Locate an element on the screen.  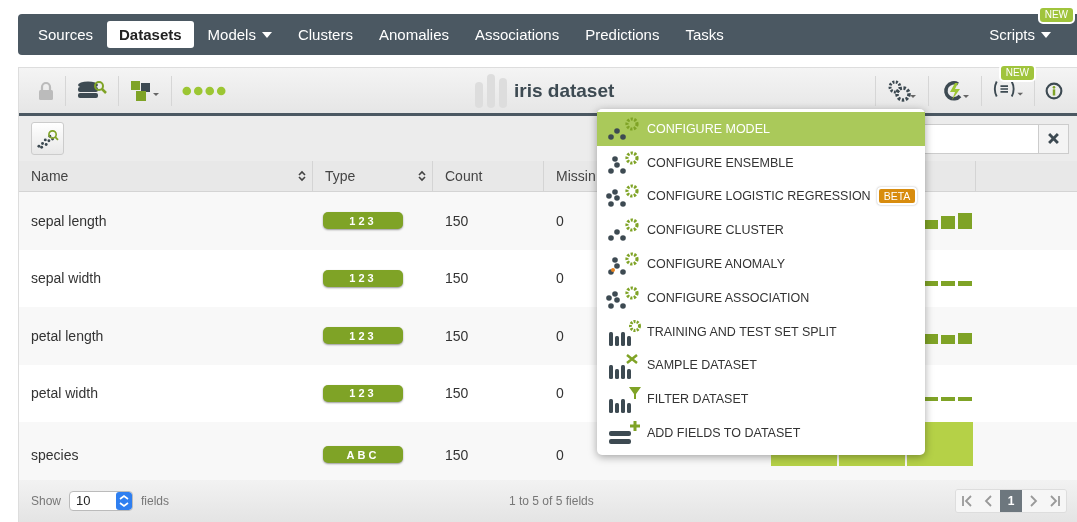
menu-item: SAMPLE DATASET is located at coordinates (761, 365).